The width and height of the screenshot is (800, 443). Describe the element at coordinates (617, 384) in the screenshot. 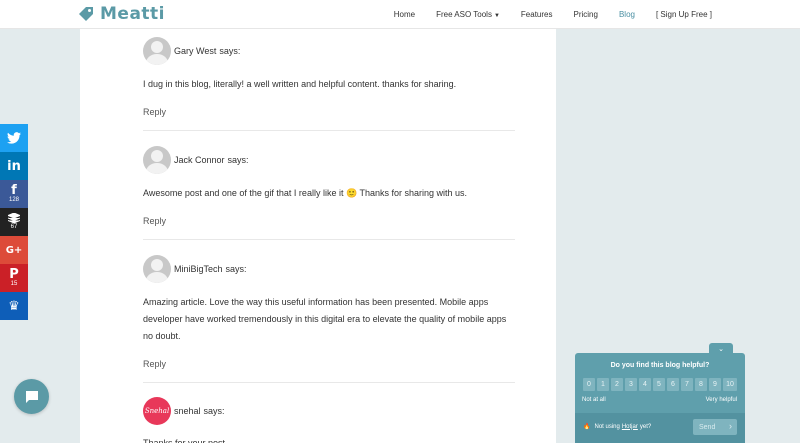

I see `rating-option: 2` at that location.